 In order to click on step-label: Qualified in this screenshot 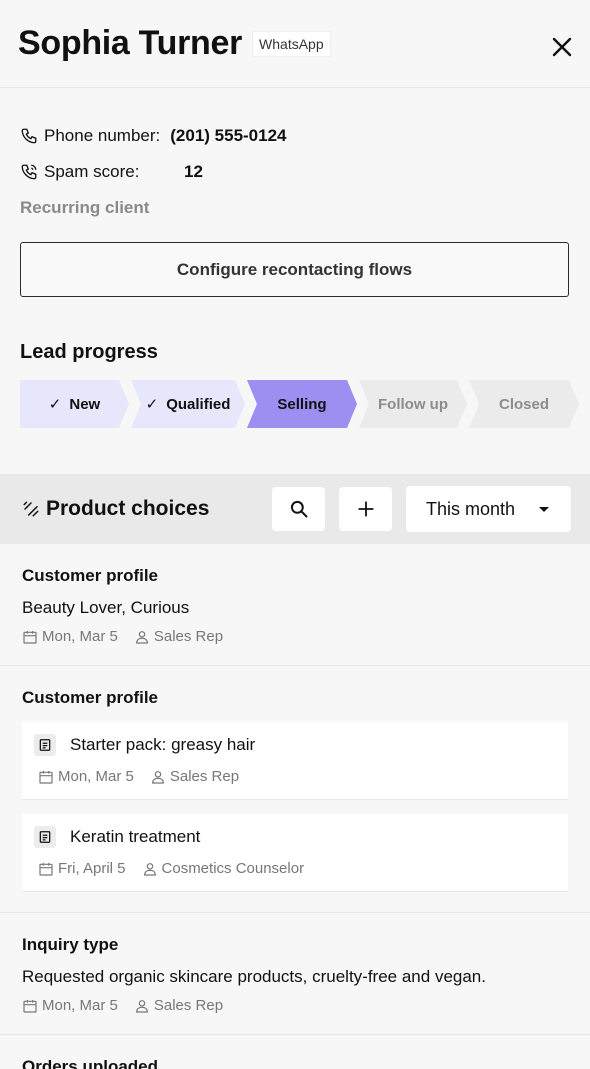, I will do `click(198, 404)`.